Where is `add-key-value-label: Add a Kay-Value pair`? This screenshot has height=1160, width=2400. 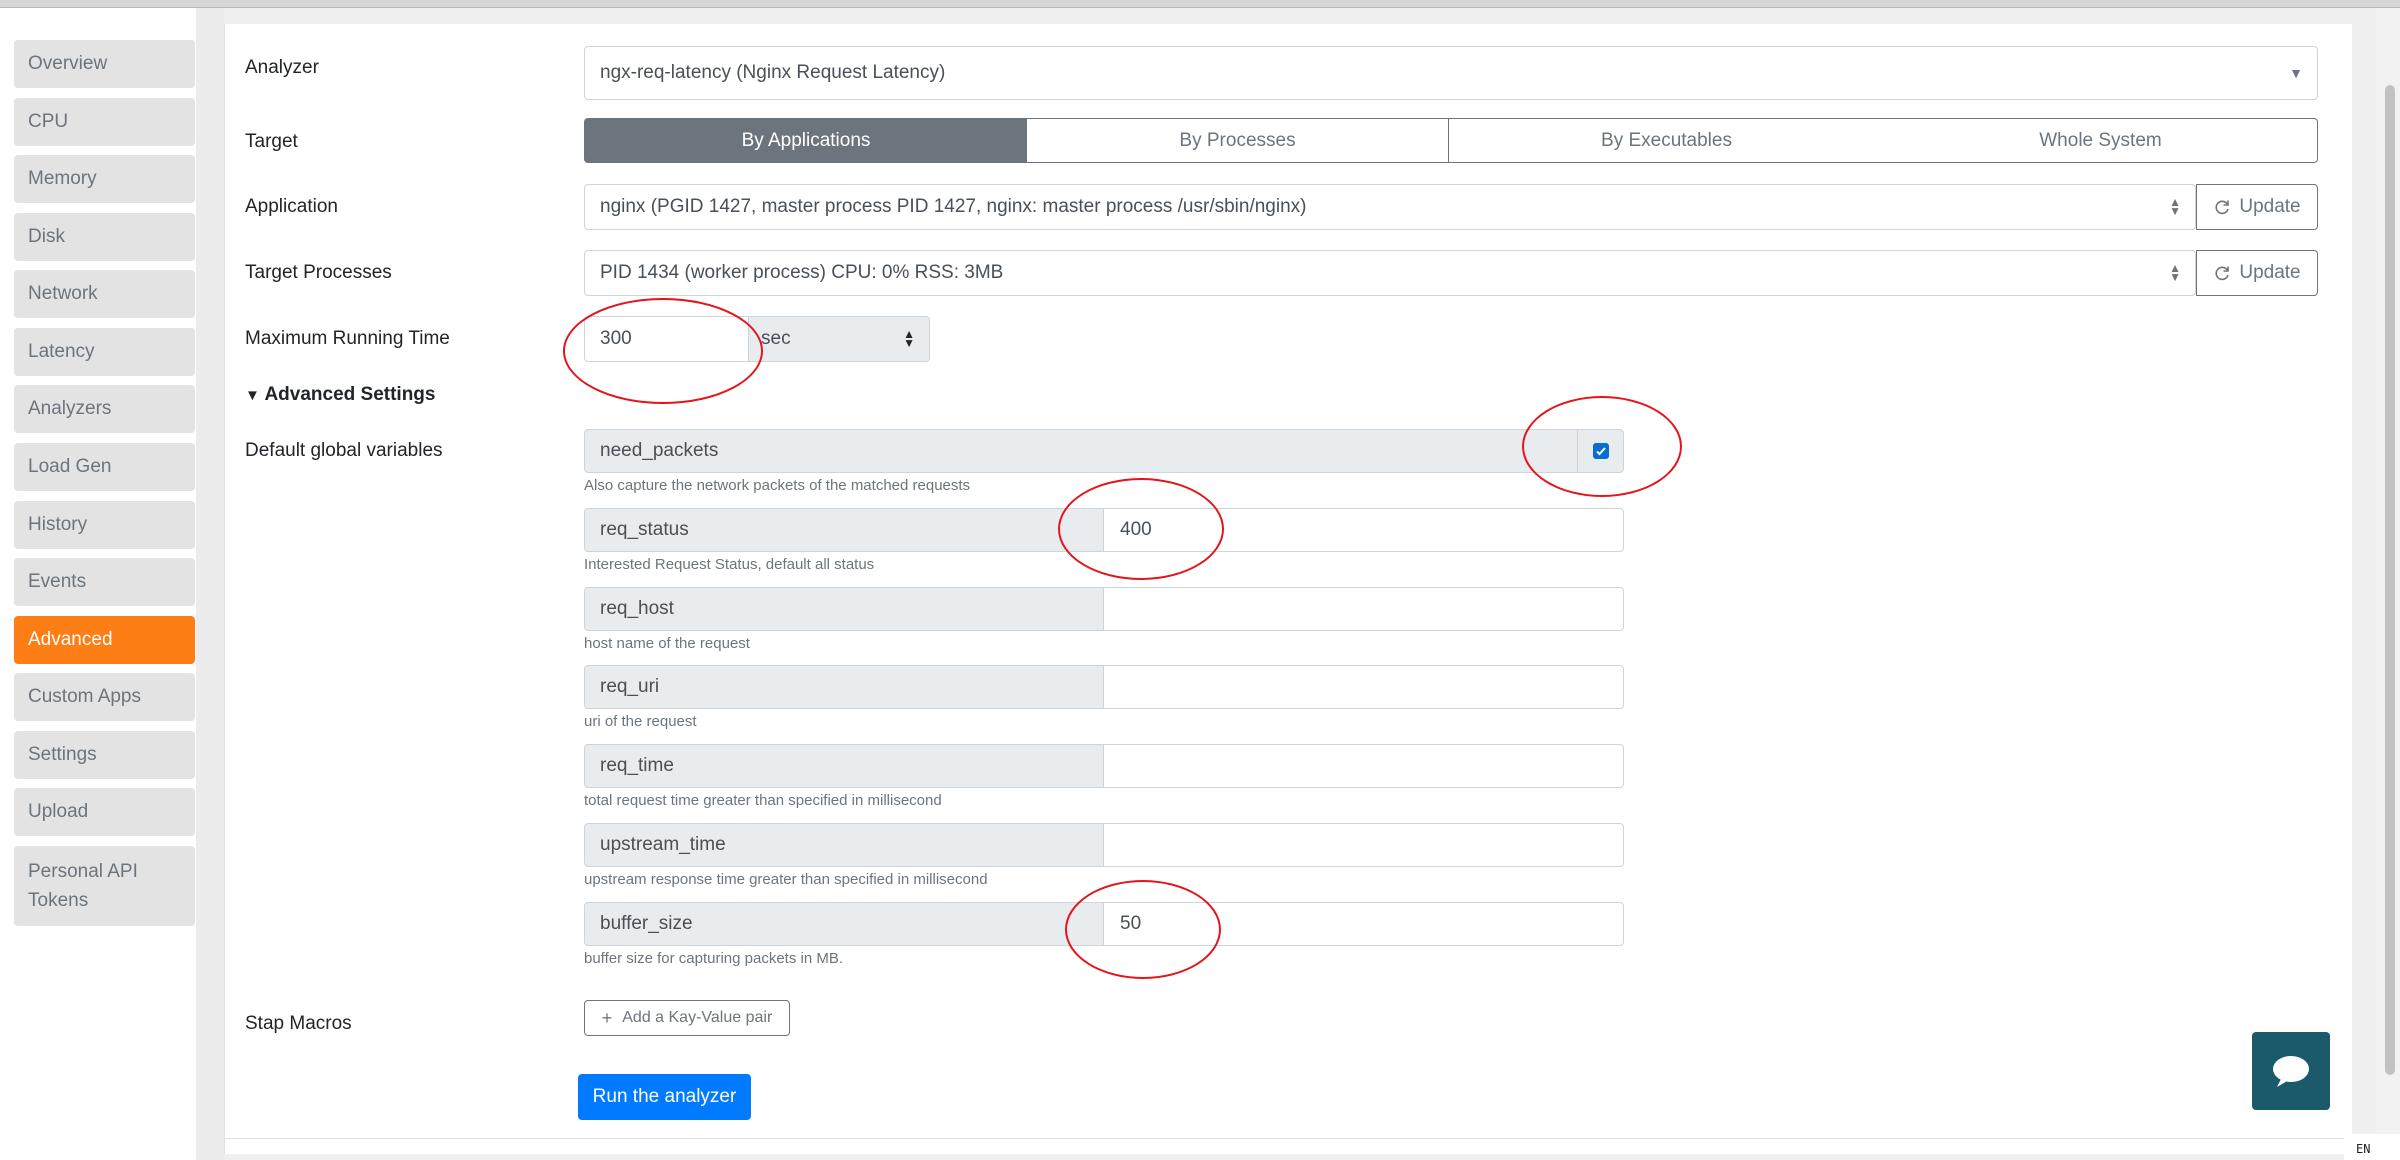
add-key-value-label: Add a Kay-Value pair is located at coordinates (697, 1017).